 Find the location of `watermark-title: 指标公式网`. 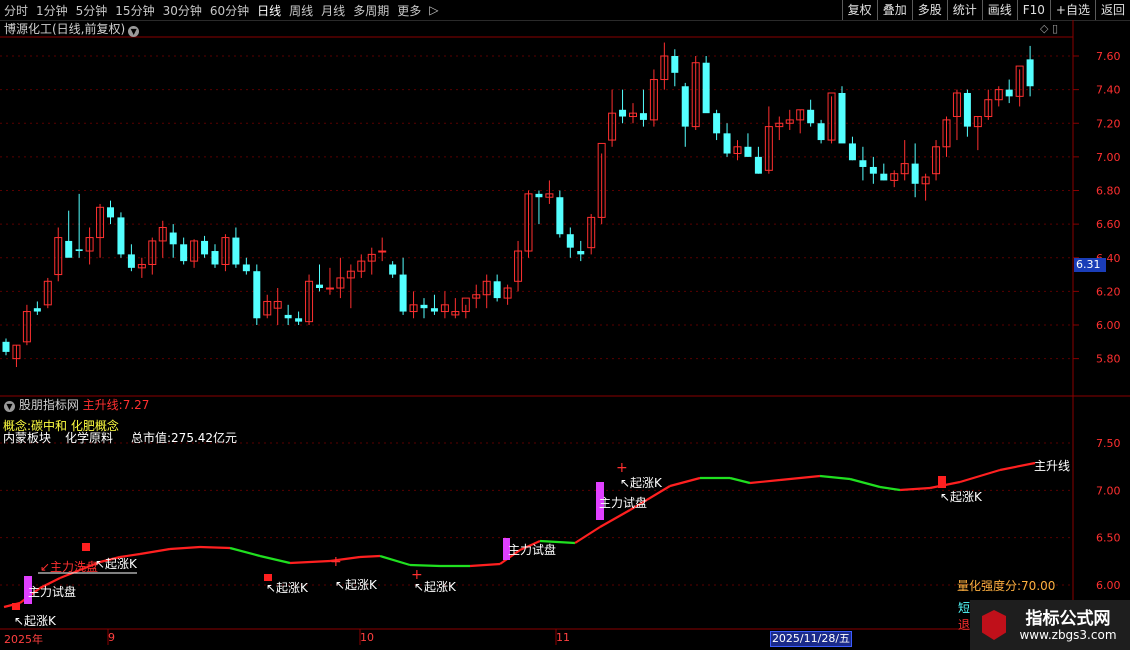

watermark-title: 指标公式网 is located at coordinates (1068, 619).